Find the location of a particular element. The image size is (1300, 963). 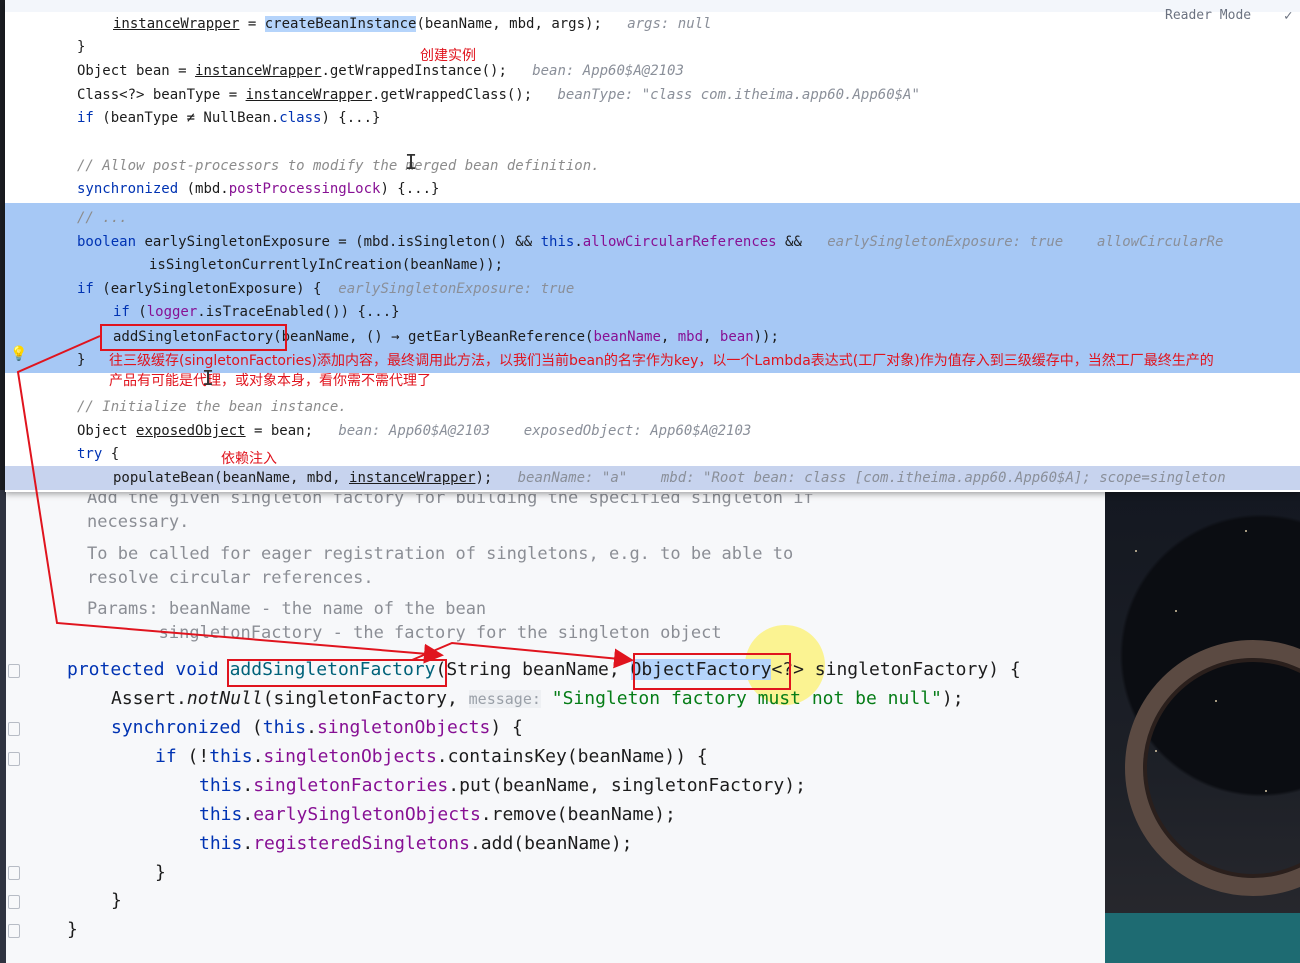

code-line-close: } is located at coordinates (81, 360).